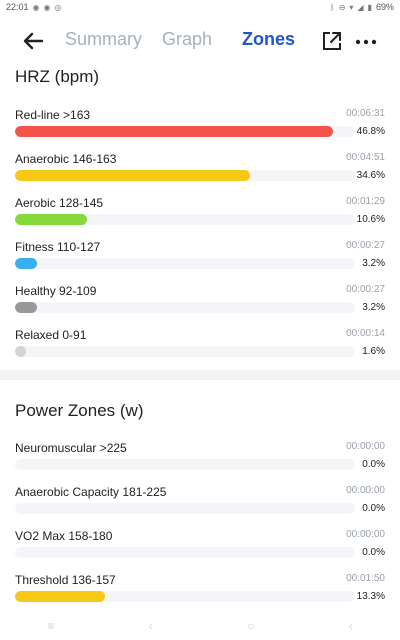 This screenshot has height=640, width=400. I want to click on notification-icon: ◎, so click(58, 7).